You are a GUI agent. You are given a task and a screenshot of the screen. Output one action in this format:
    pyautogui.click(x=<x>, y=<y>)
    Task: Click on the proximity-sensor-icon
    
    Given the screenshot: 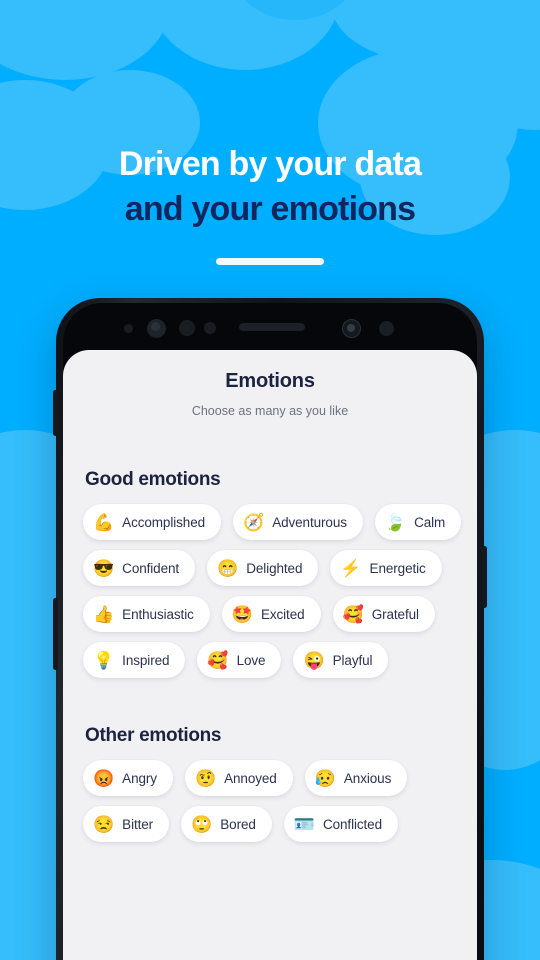 What is the action you would take?
    pyautogui.click(x=187, y=328)
    